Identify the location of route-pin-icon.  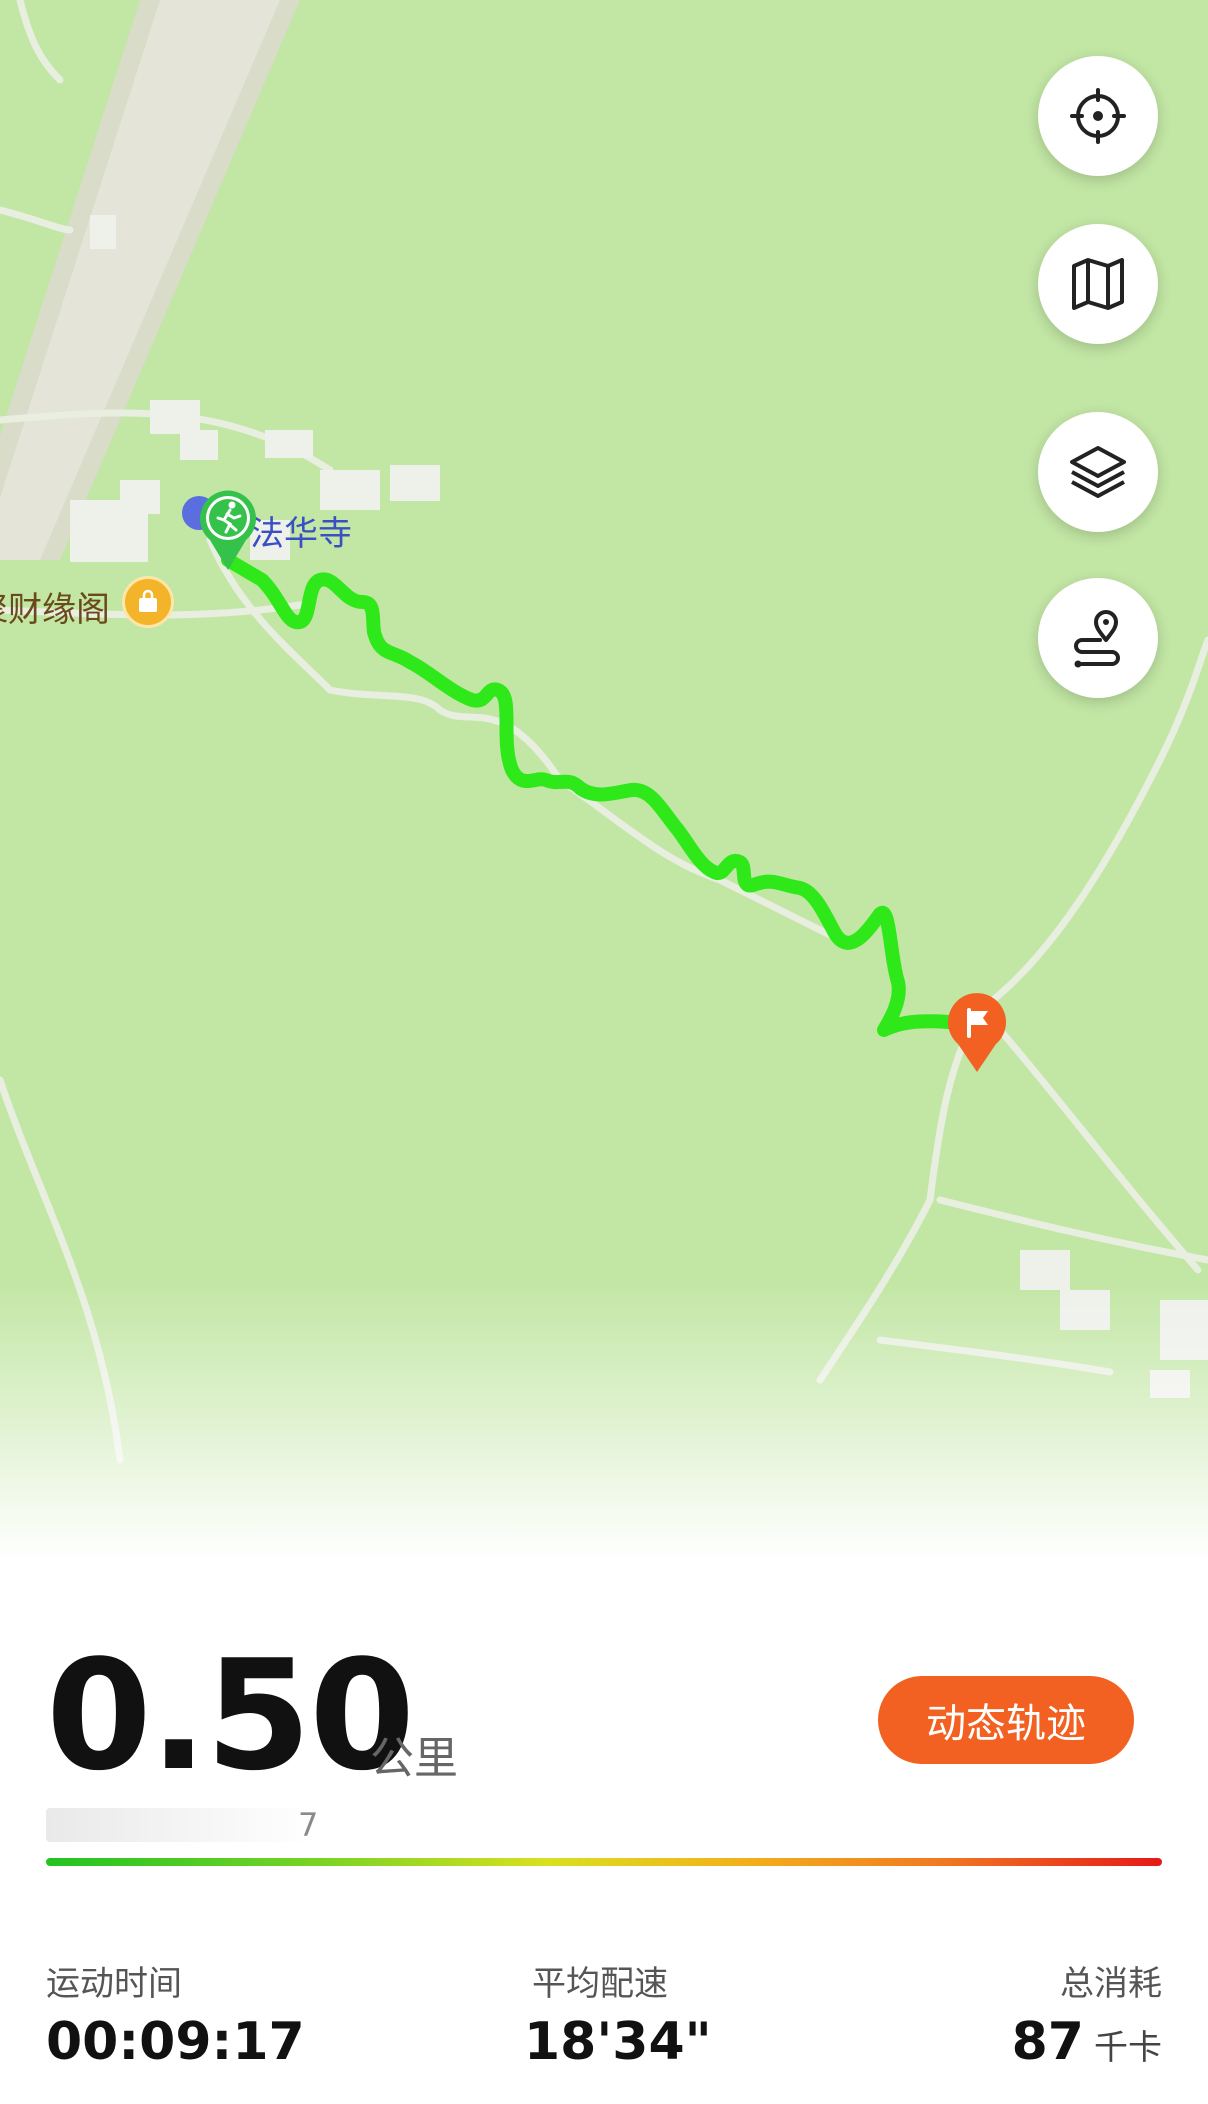
(1097, 639).